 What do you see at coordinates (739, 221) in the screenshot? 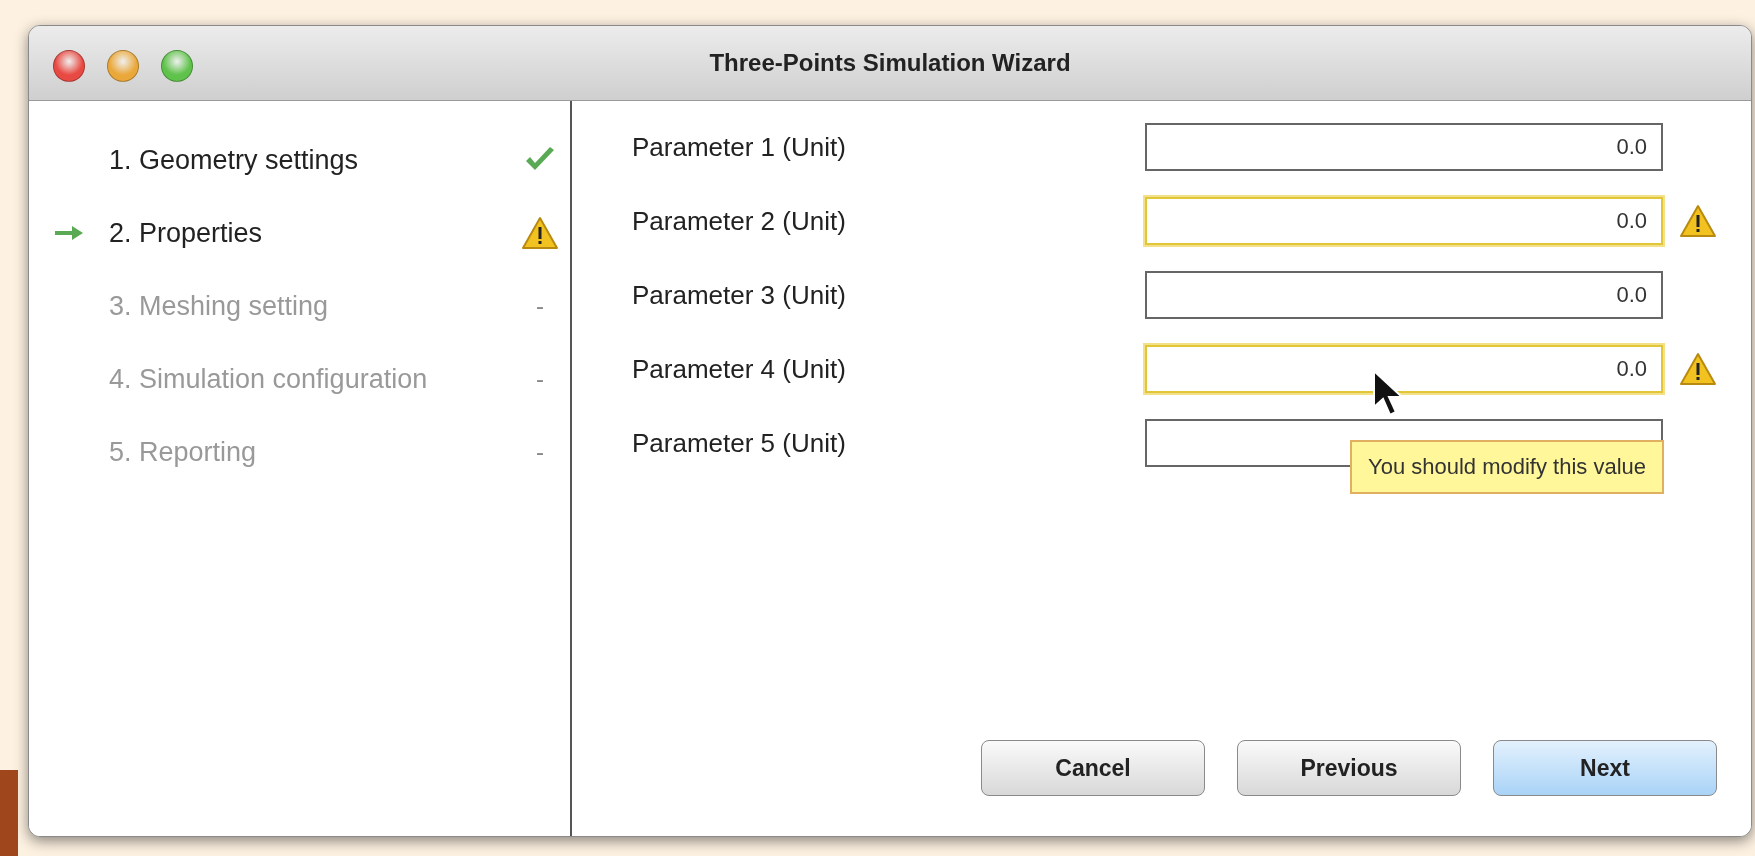
I see `parameter-label: Parameter 2 (Unit)` at bounding box center [739, 221].